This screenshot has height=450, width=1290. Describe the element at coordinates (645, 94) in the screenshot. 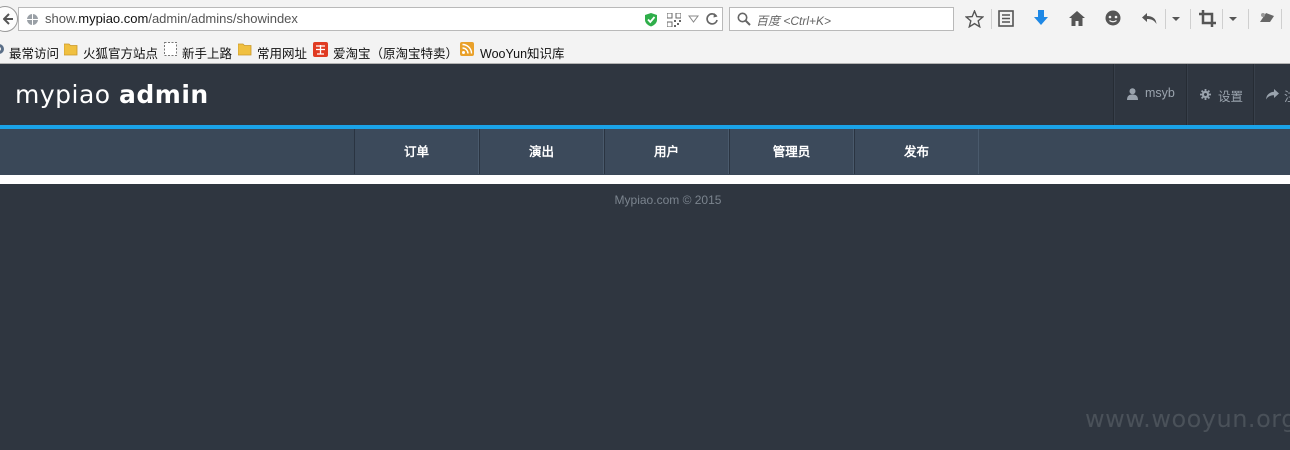

I see `site-header: mypiao admin msyb 设置 注` at that location.